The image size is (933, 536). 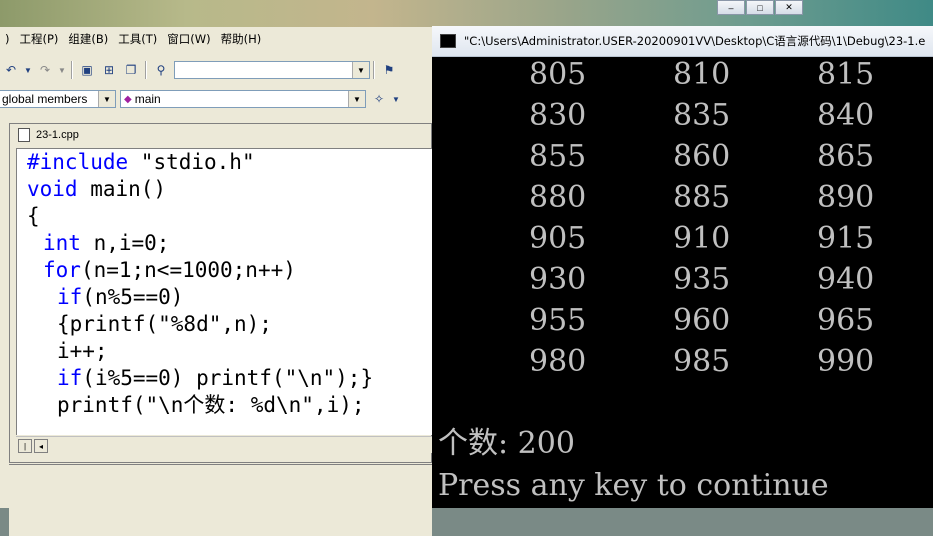 I want to click on menu-item-build: 组建(B), so click(x=88, y=39).